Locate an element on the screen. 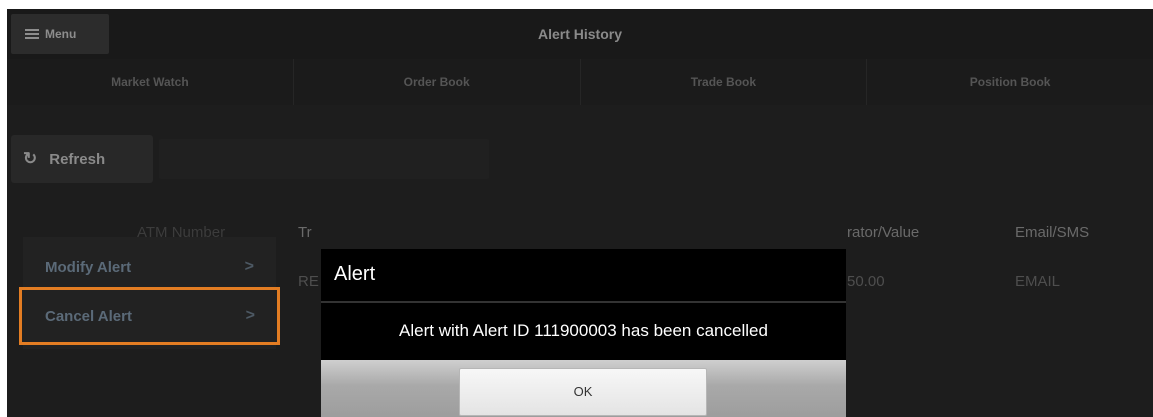 The height and width of the screenshot is (417, 1153). tab-market-watch: Market Watch is located at coordinates (150, 82).